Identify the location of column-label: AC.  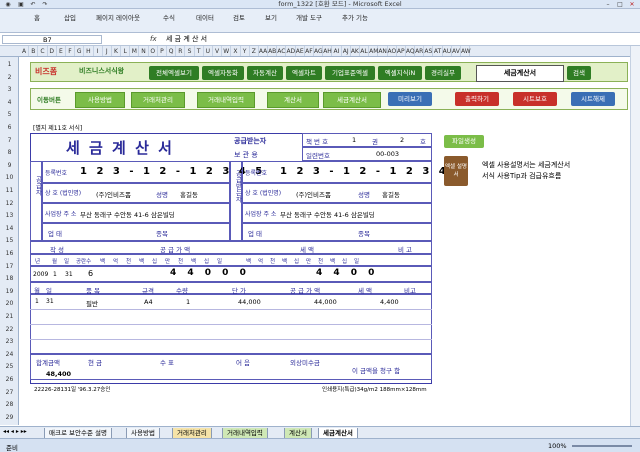
(282, 51).